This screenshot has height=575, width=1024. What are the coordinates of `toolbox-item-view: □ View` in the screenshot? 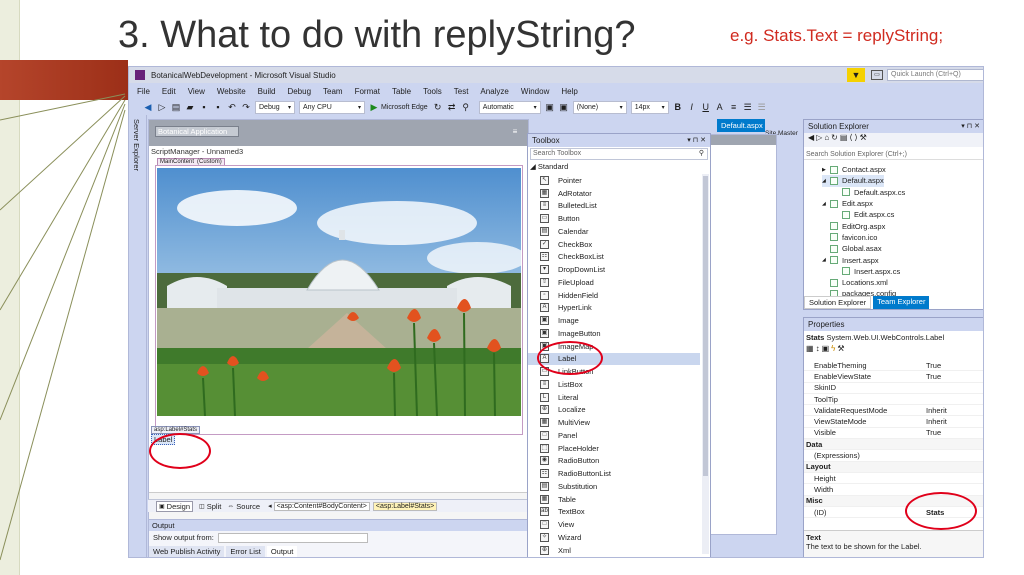 It's located at (614, 524).